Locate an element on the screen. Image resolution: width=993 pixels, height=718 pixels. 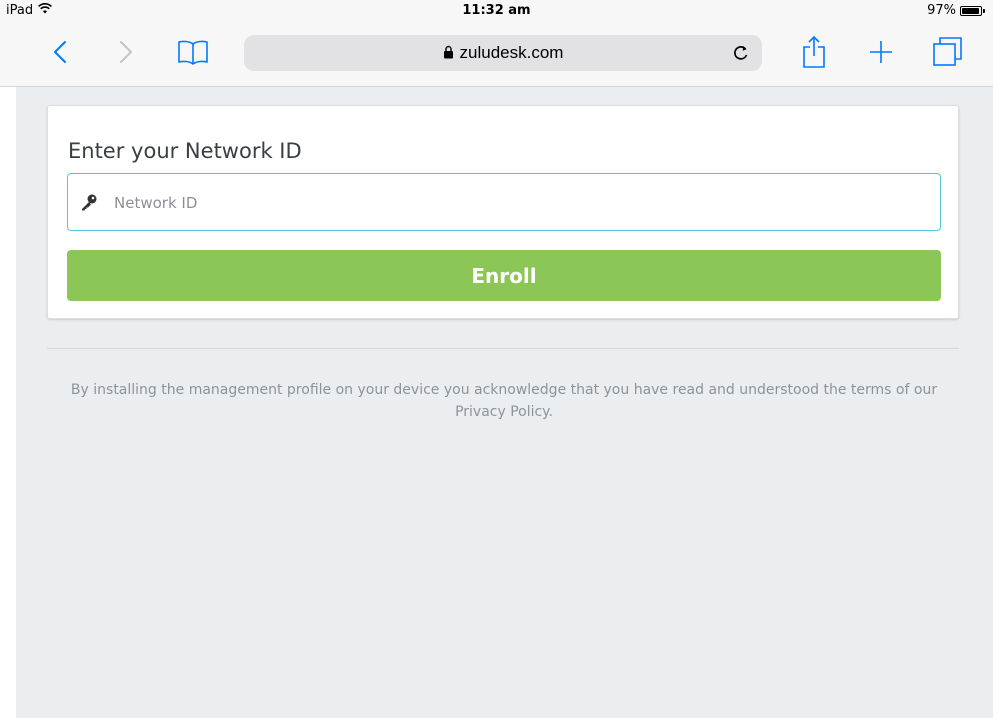
chevron-left-icon is located at coordinates (60, 52).